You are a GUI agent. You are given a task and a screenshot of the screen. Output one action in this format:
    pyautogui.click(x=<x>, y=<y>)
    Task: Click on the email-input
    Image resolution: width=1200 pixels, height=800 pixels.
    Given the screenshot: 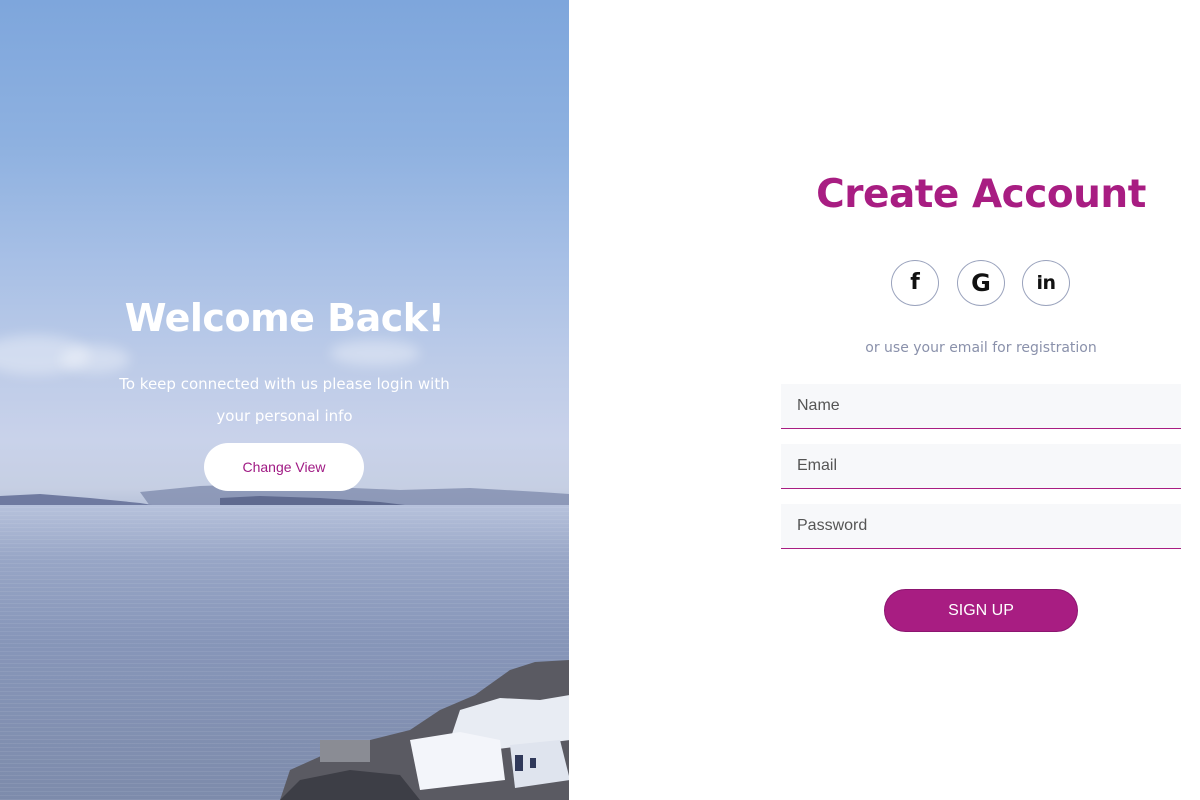 What is the action you would take?
    pyautogui.click(x=981, y=466)
    